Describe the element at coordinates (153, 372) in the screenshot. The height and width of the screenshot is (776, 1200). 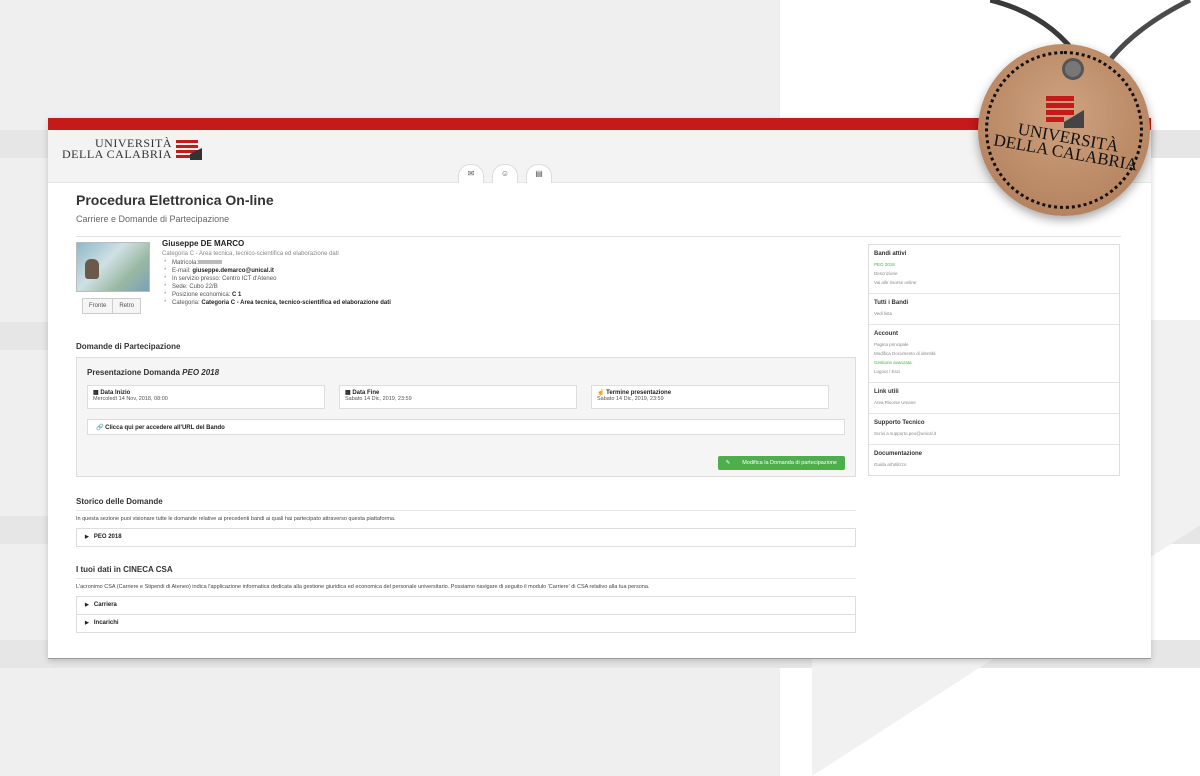
I see `domanda-panel-title: Presentazione Domanda PEO 2018` at that location.